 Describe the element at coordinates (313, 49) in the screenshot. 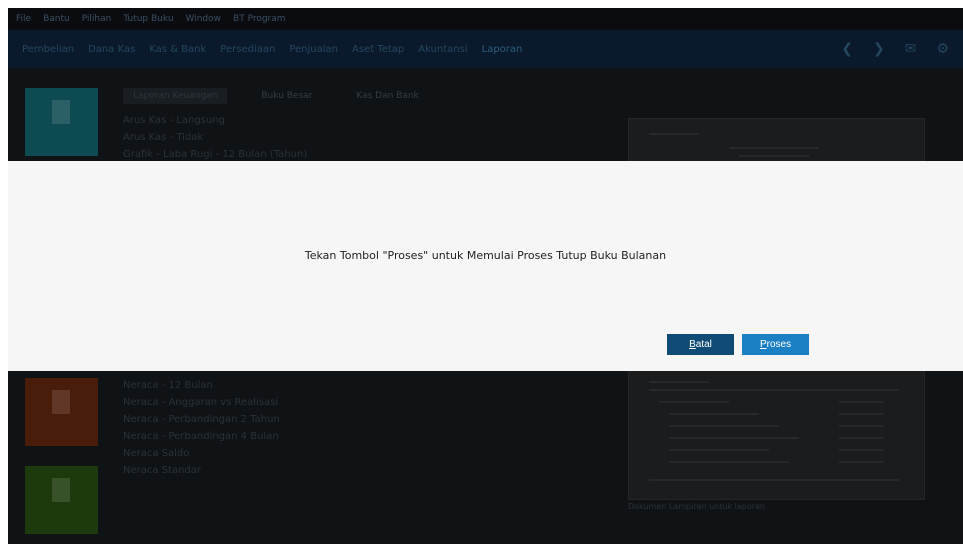

I see `nav-penjualan: Penjualan` at that location.